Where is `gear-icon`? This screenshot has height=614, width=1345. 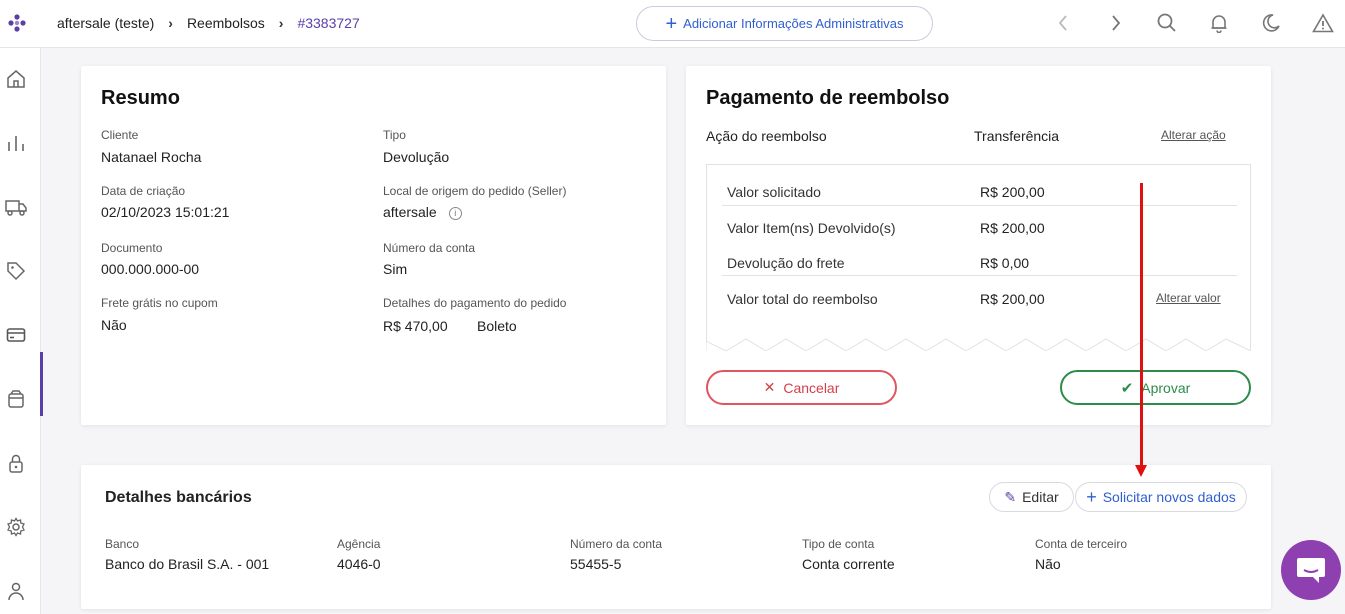
gear-icon is located at coordinates (16, 527).